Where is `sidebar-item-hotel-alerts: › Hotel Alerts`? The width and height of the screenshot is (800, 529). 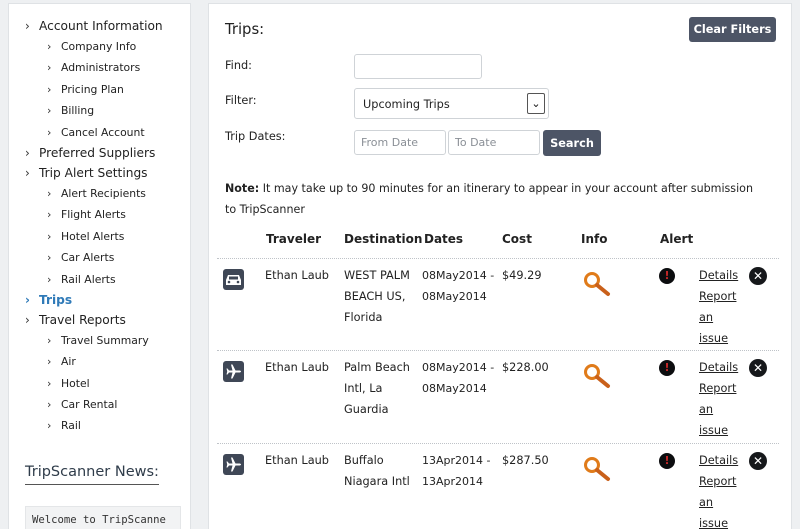 sidebar-item-hotel-alerts: › Hotel Alerts is located at coordinates (74, 236).